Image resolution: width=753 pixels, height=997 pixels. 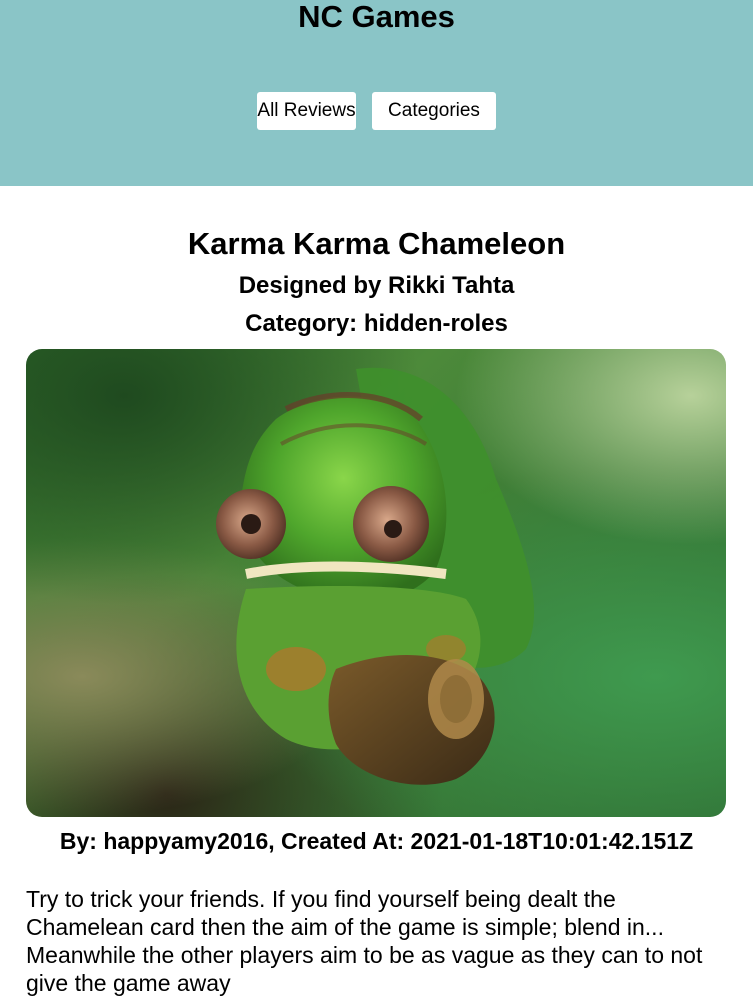 I want to click on review-category: Category: hidden-roles, so click(x=376, y=323).